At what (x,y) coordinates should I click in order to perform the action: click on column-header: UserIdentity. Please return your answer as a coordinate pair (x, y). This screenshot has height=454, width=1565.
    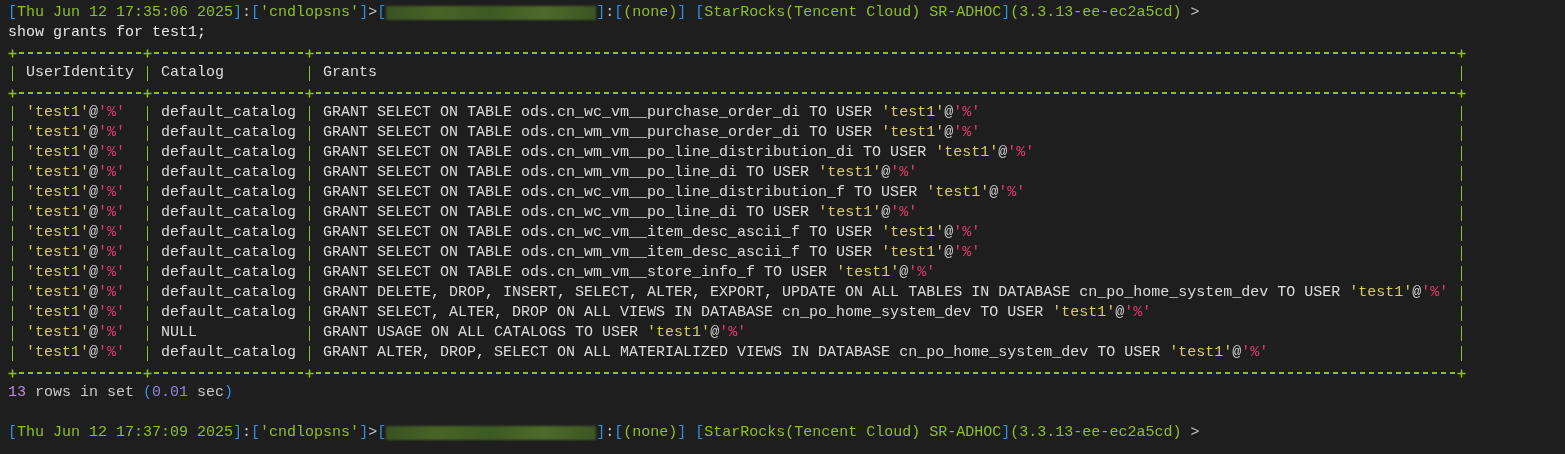
    Looking at the image, I should click on (80, 72).